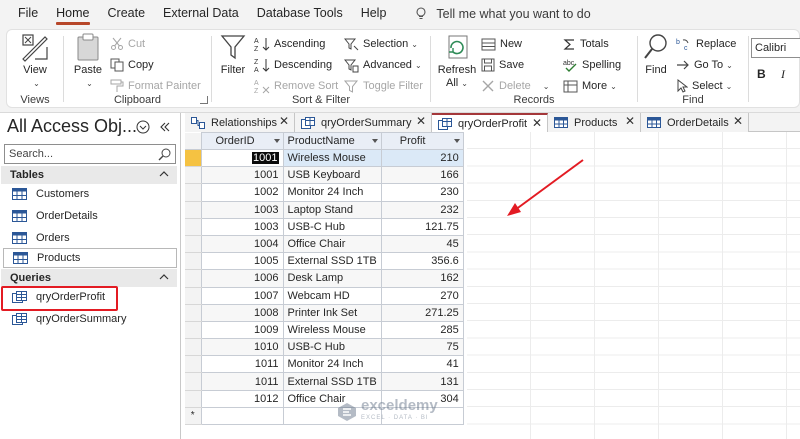 The width and height of the screenshot is (800, 439). What do you see at coordinates (90, 194) in the screenshot?
I see `nav-table-customers: Customers` at bounding box center [90, 194].